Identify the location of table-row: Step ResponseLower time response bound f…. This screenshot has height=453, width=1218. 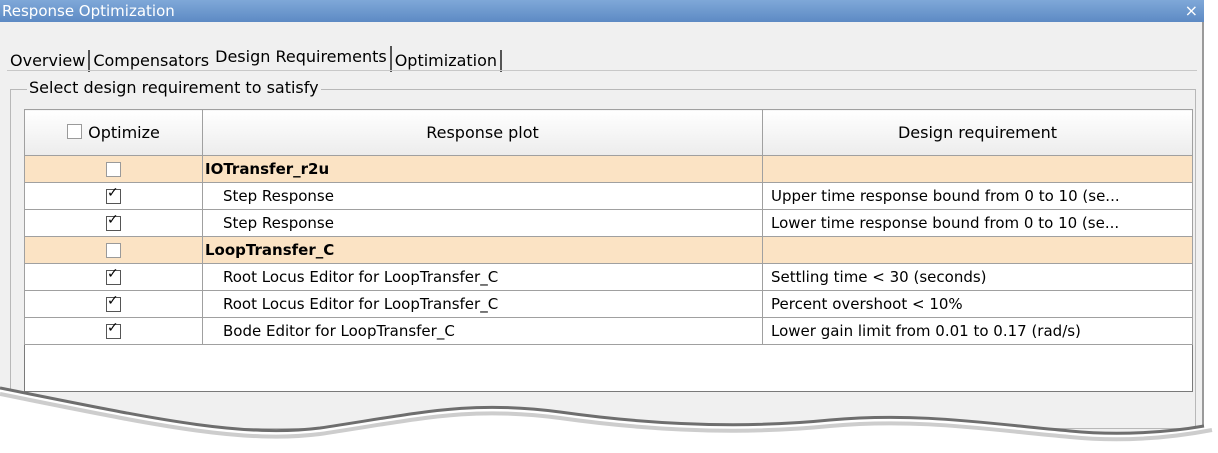
(608, 223).